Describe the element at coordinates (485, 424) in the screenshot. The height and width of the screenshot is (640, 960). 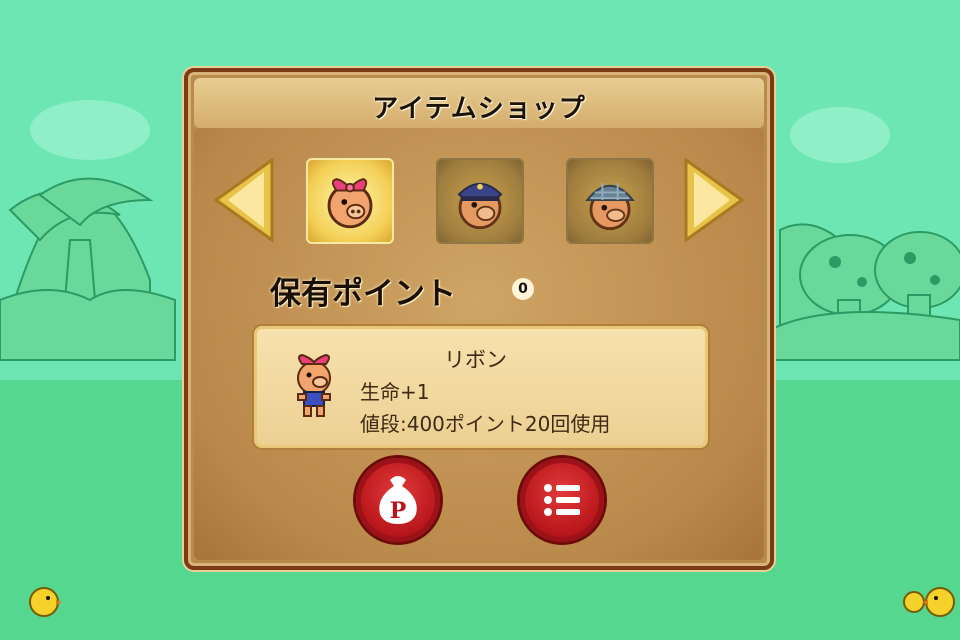
I see `item-price: 値段:400ポイント20回使用` at that location.